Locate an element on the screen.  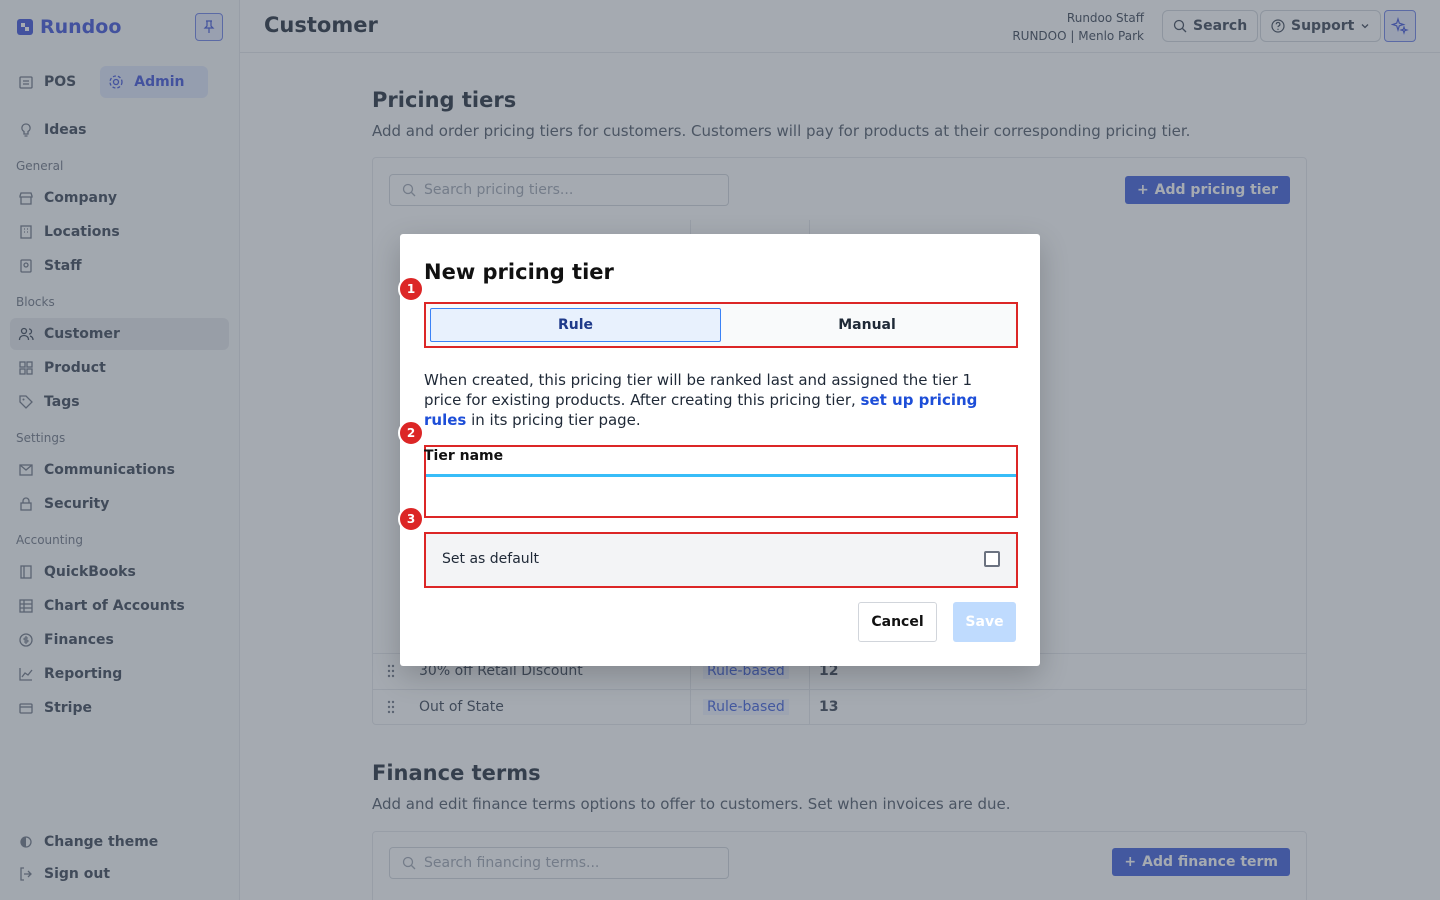
set-default-label: Set as default is located at coordinates (491, 559).